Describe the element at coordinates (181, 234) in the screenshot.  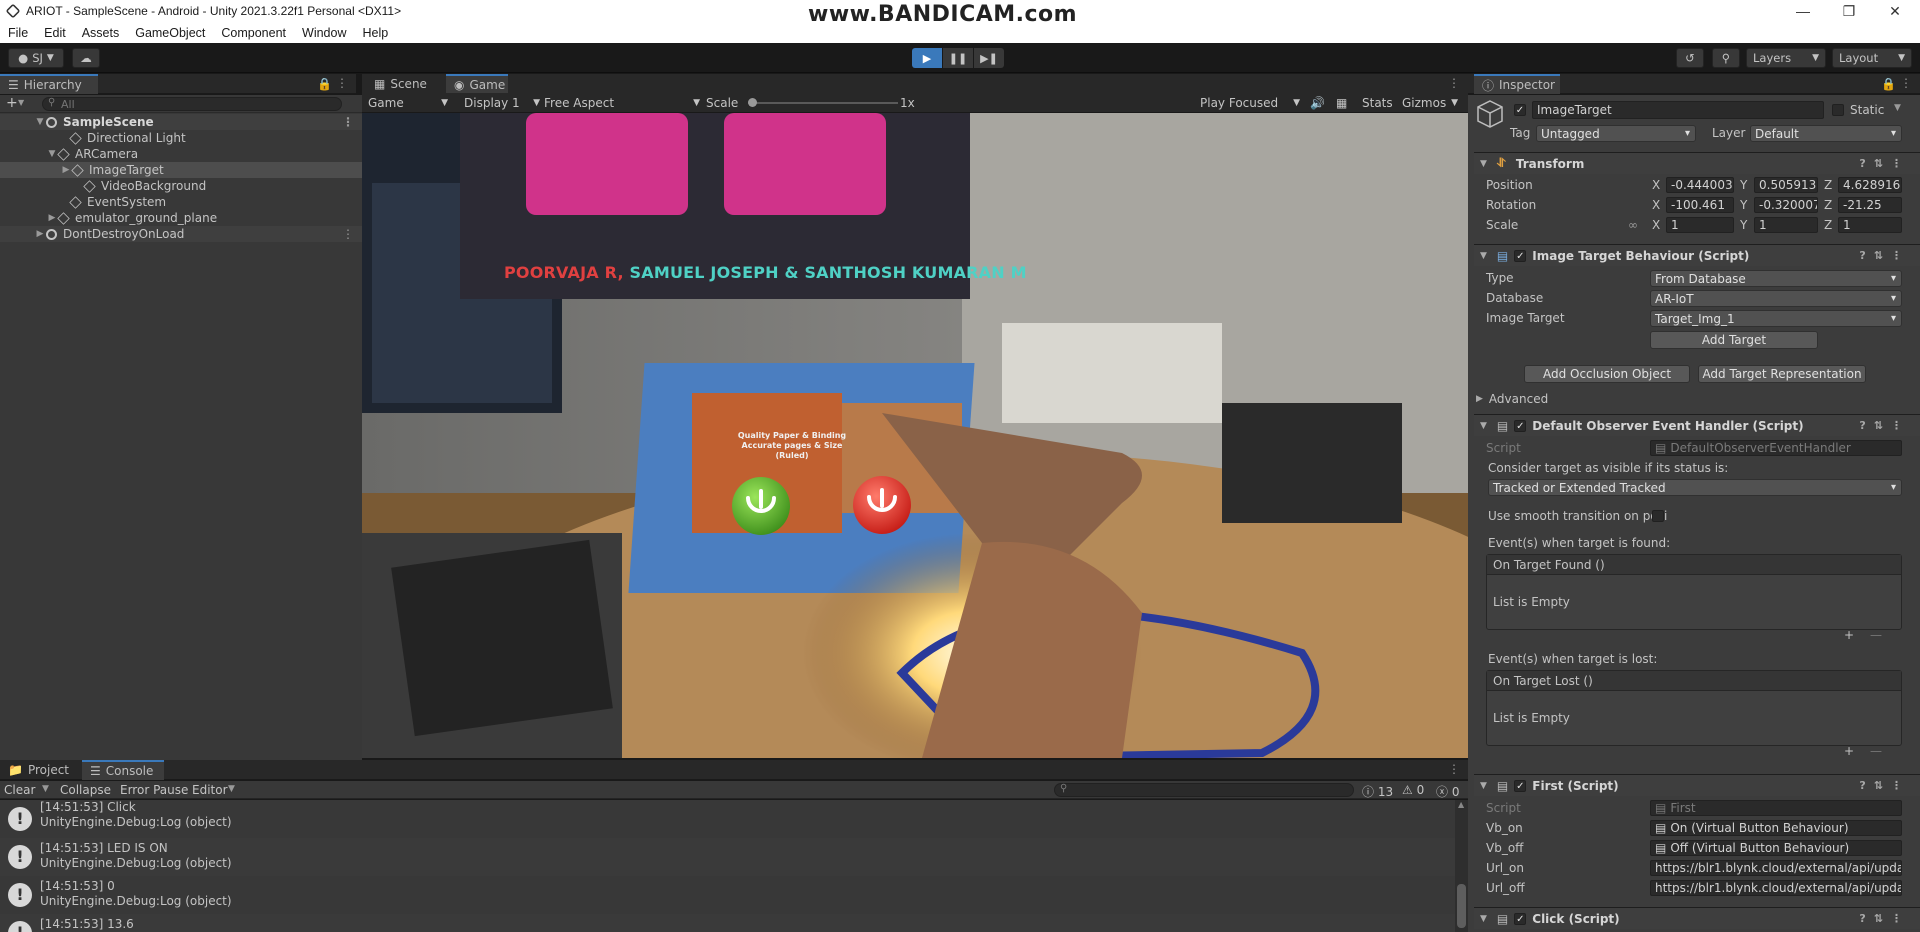
I see `hierarchy-item-dontdestroyonload: ▶ DontDestroyOnLoad ⋮` at that location.